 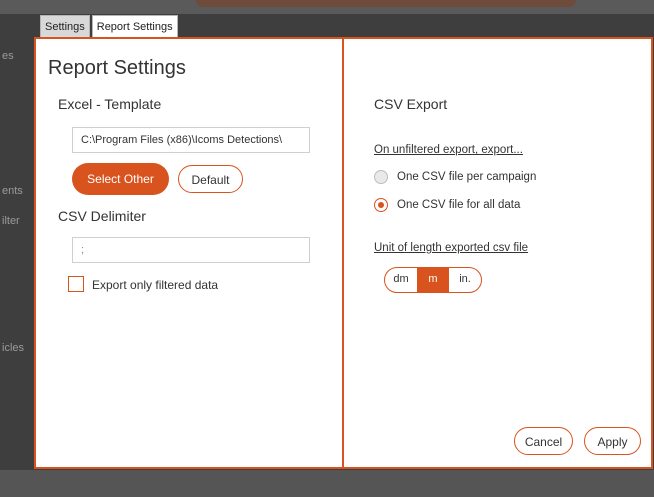 What do you see at coordinates (381, 205) in the screenshot?
I see `radio-button-selected` at bounding box center [381, 205].